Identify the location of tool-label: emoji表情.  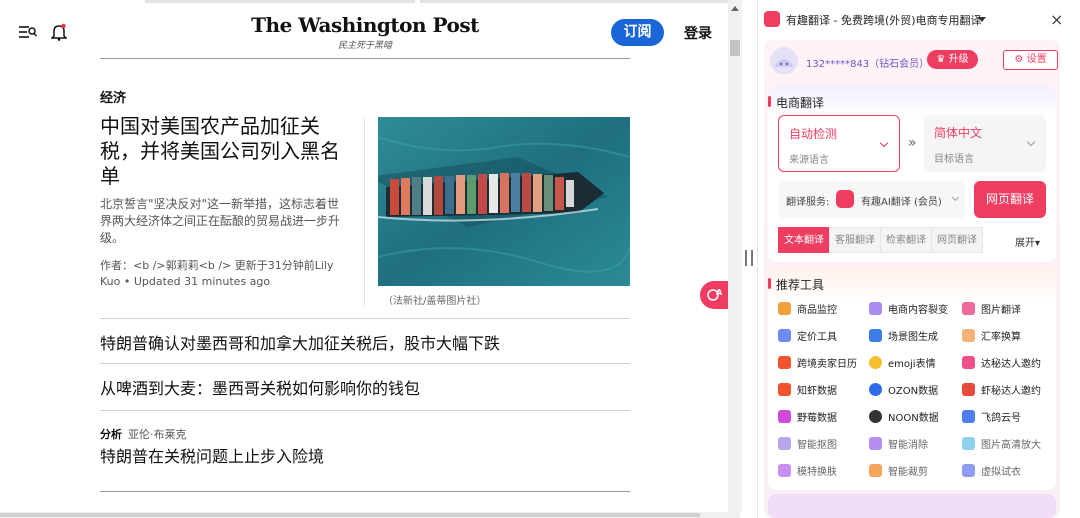
(912, 364).